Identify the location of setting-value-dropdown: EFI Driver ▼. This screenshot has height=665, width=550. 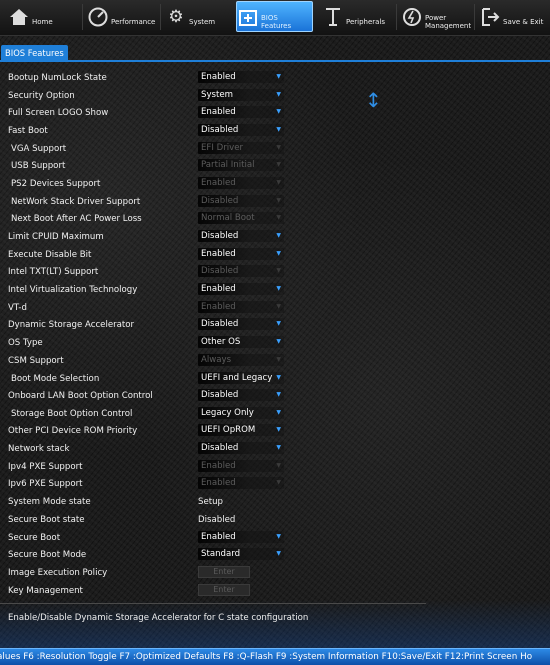
(241, 148).